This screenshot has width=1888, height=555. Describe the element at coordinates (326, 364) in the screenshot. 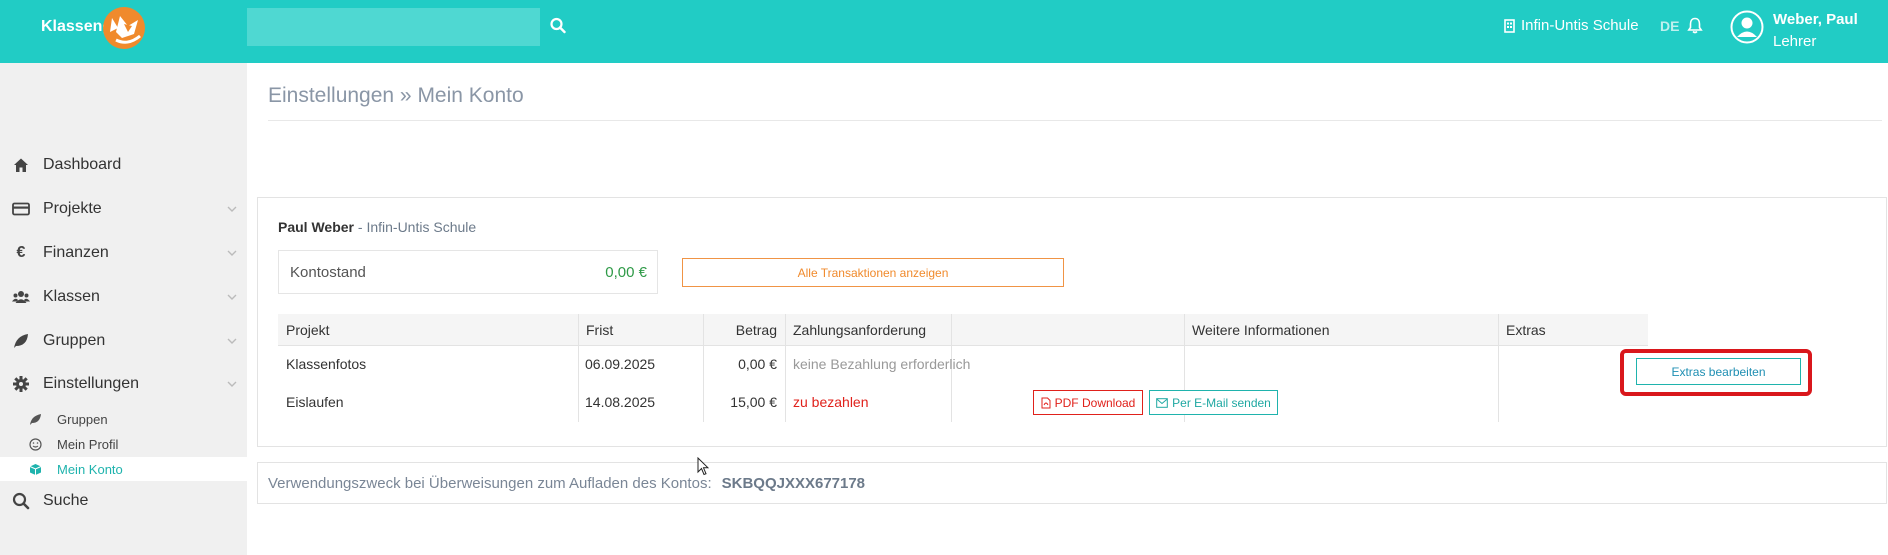

I see `table-cell-project: Klassenfotos` at that location.